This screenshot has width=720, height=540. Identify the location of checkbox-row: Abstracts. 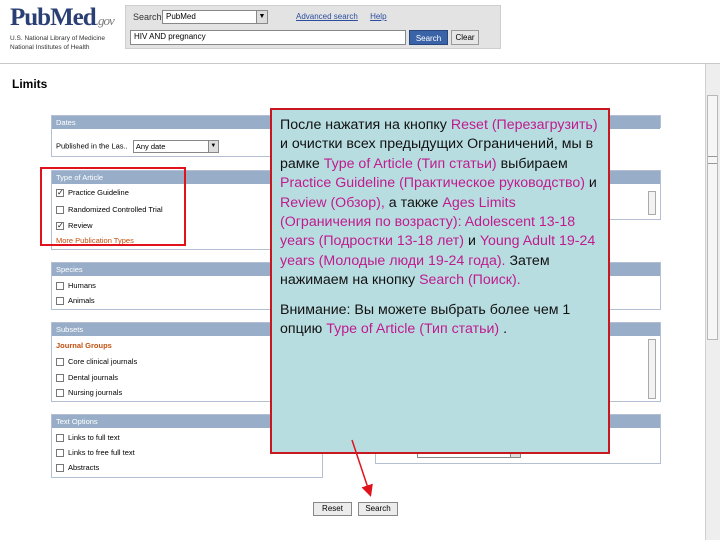
(78, 468).